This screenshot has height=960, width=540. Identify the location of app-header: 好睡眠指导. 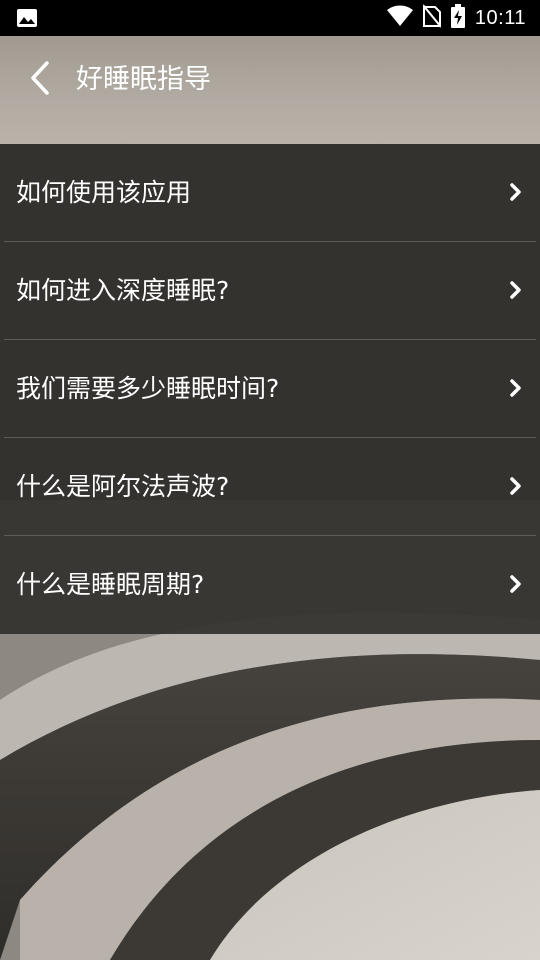
(270, 90).